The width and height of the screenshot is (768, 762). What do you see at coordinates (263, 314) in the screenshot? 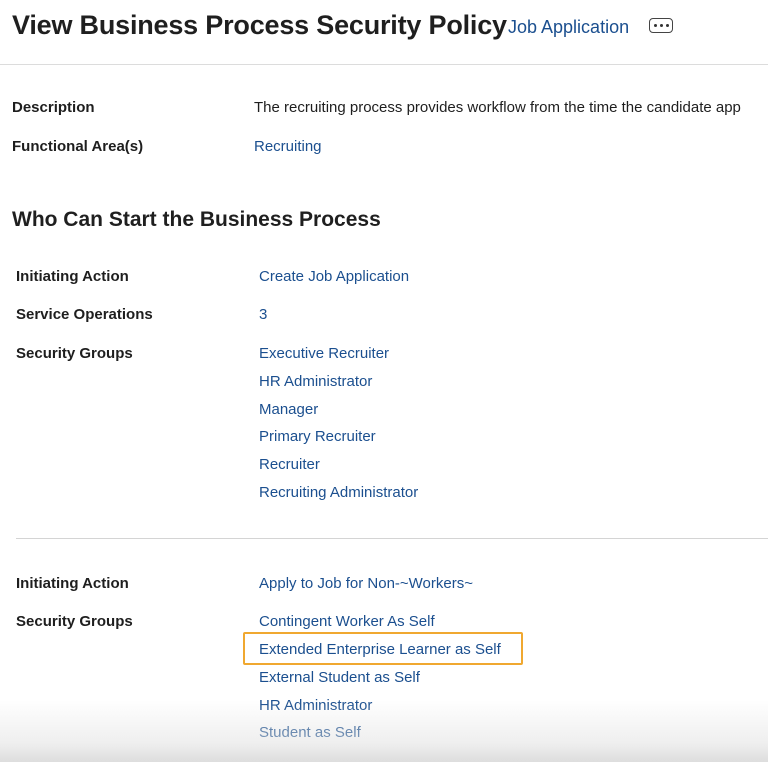
I see `service-operations-count-link: 3` at bounding box center [263, 314].